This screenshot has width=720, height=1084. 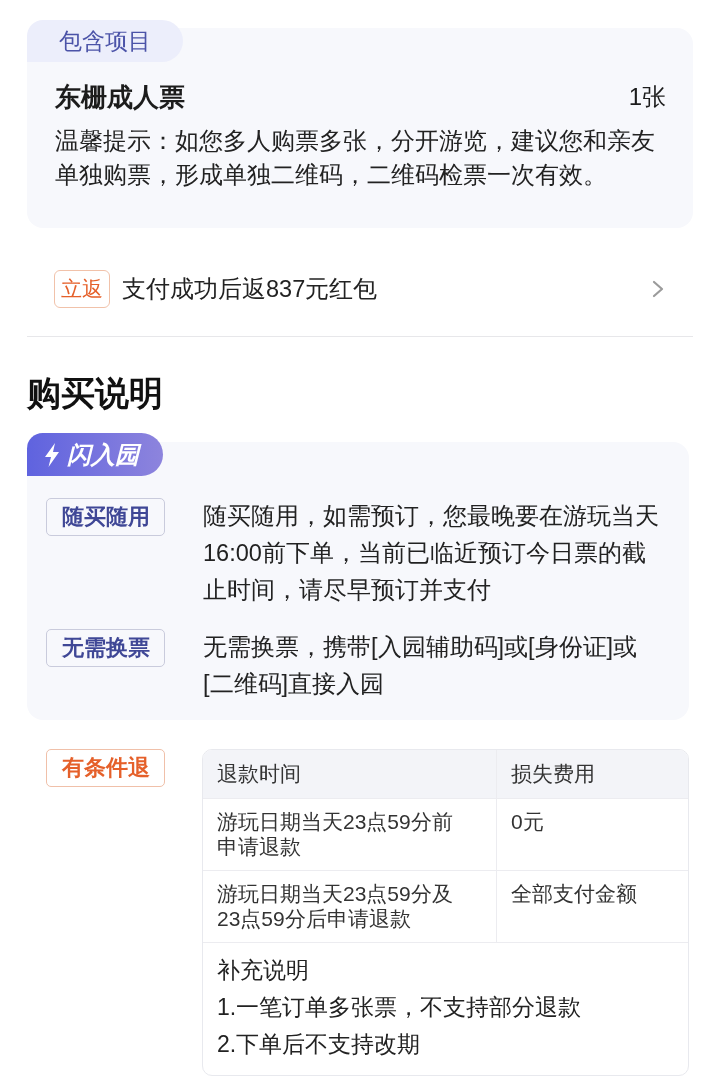 I want to click on cashback-badge: 立返, so click(x=82, y=289).